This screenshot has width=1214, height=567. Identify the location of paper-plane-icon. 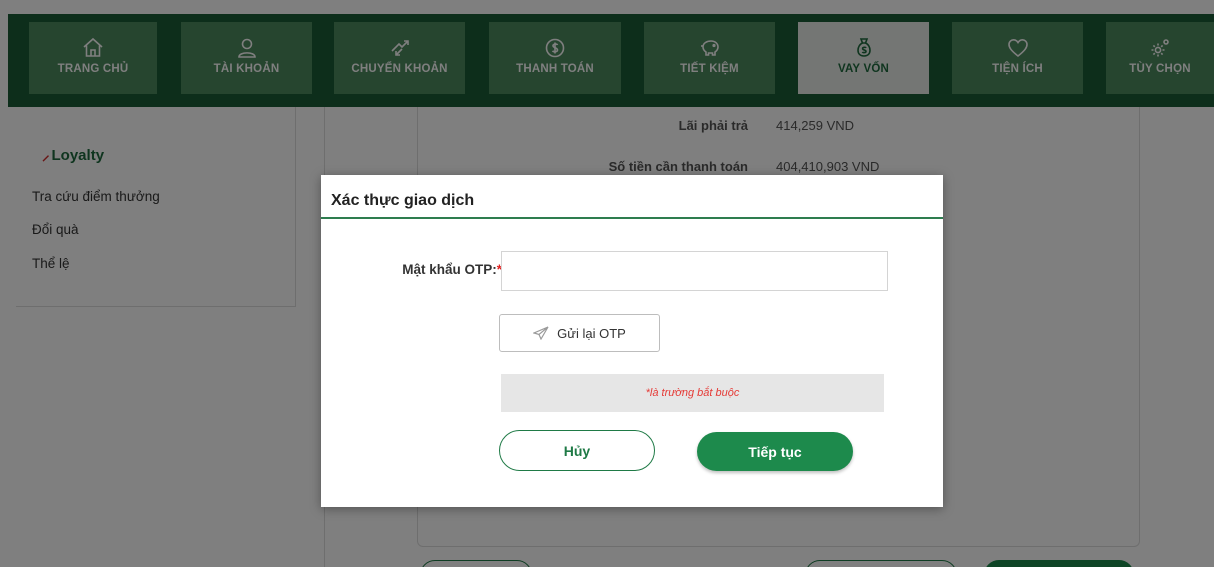
(541, 333).